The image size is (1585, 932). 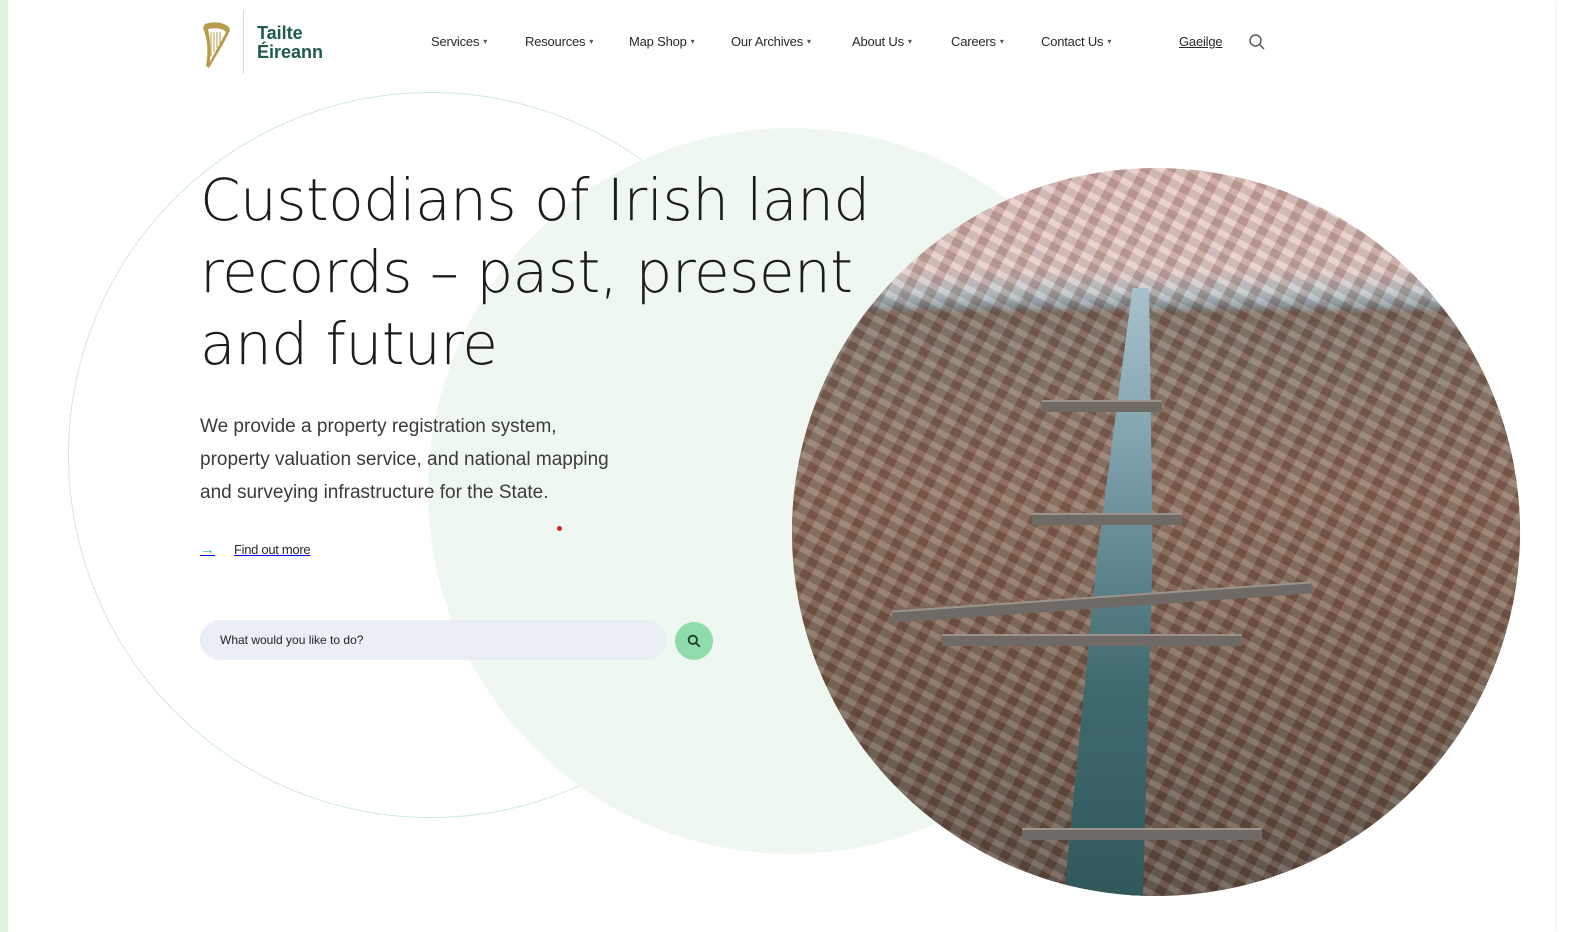 I want to click on left-edge-strip, so click(x=4, y=466).